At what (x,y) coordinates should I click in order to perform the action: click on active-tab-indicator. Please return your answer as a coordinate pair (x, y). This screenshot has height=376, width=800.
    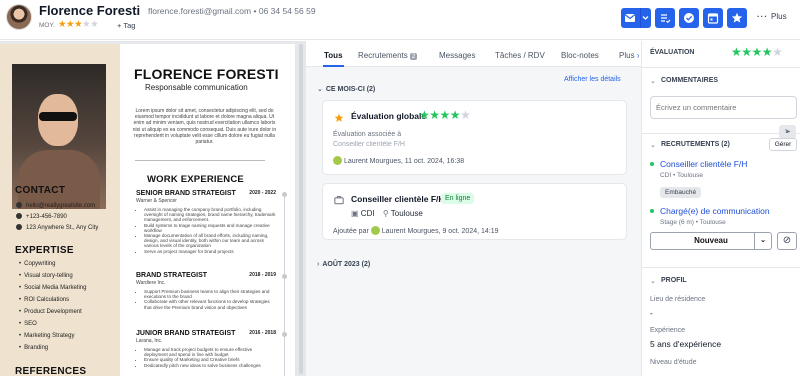
    Looking at the image, I should click on (333, 66).